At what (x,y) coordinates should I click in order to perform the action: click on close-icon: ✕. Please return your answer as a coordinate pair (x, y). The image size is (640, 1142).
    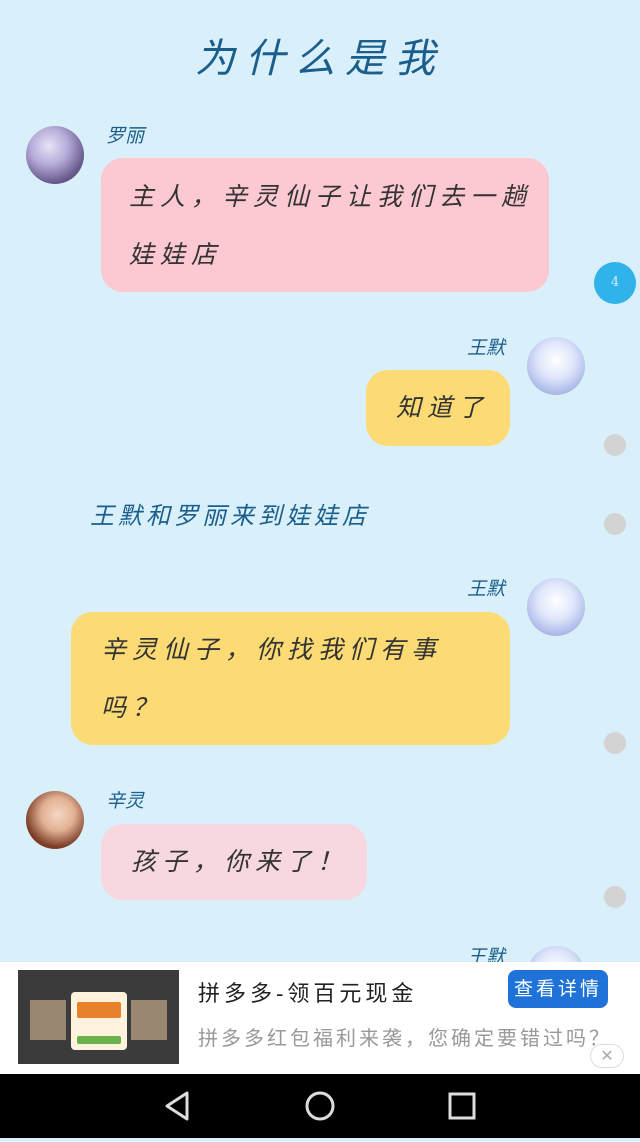
    Looking at the image, I should click on (607, 1056).